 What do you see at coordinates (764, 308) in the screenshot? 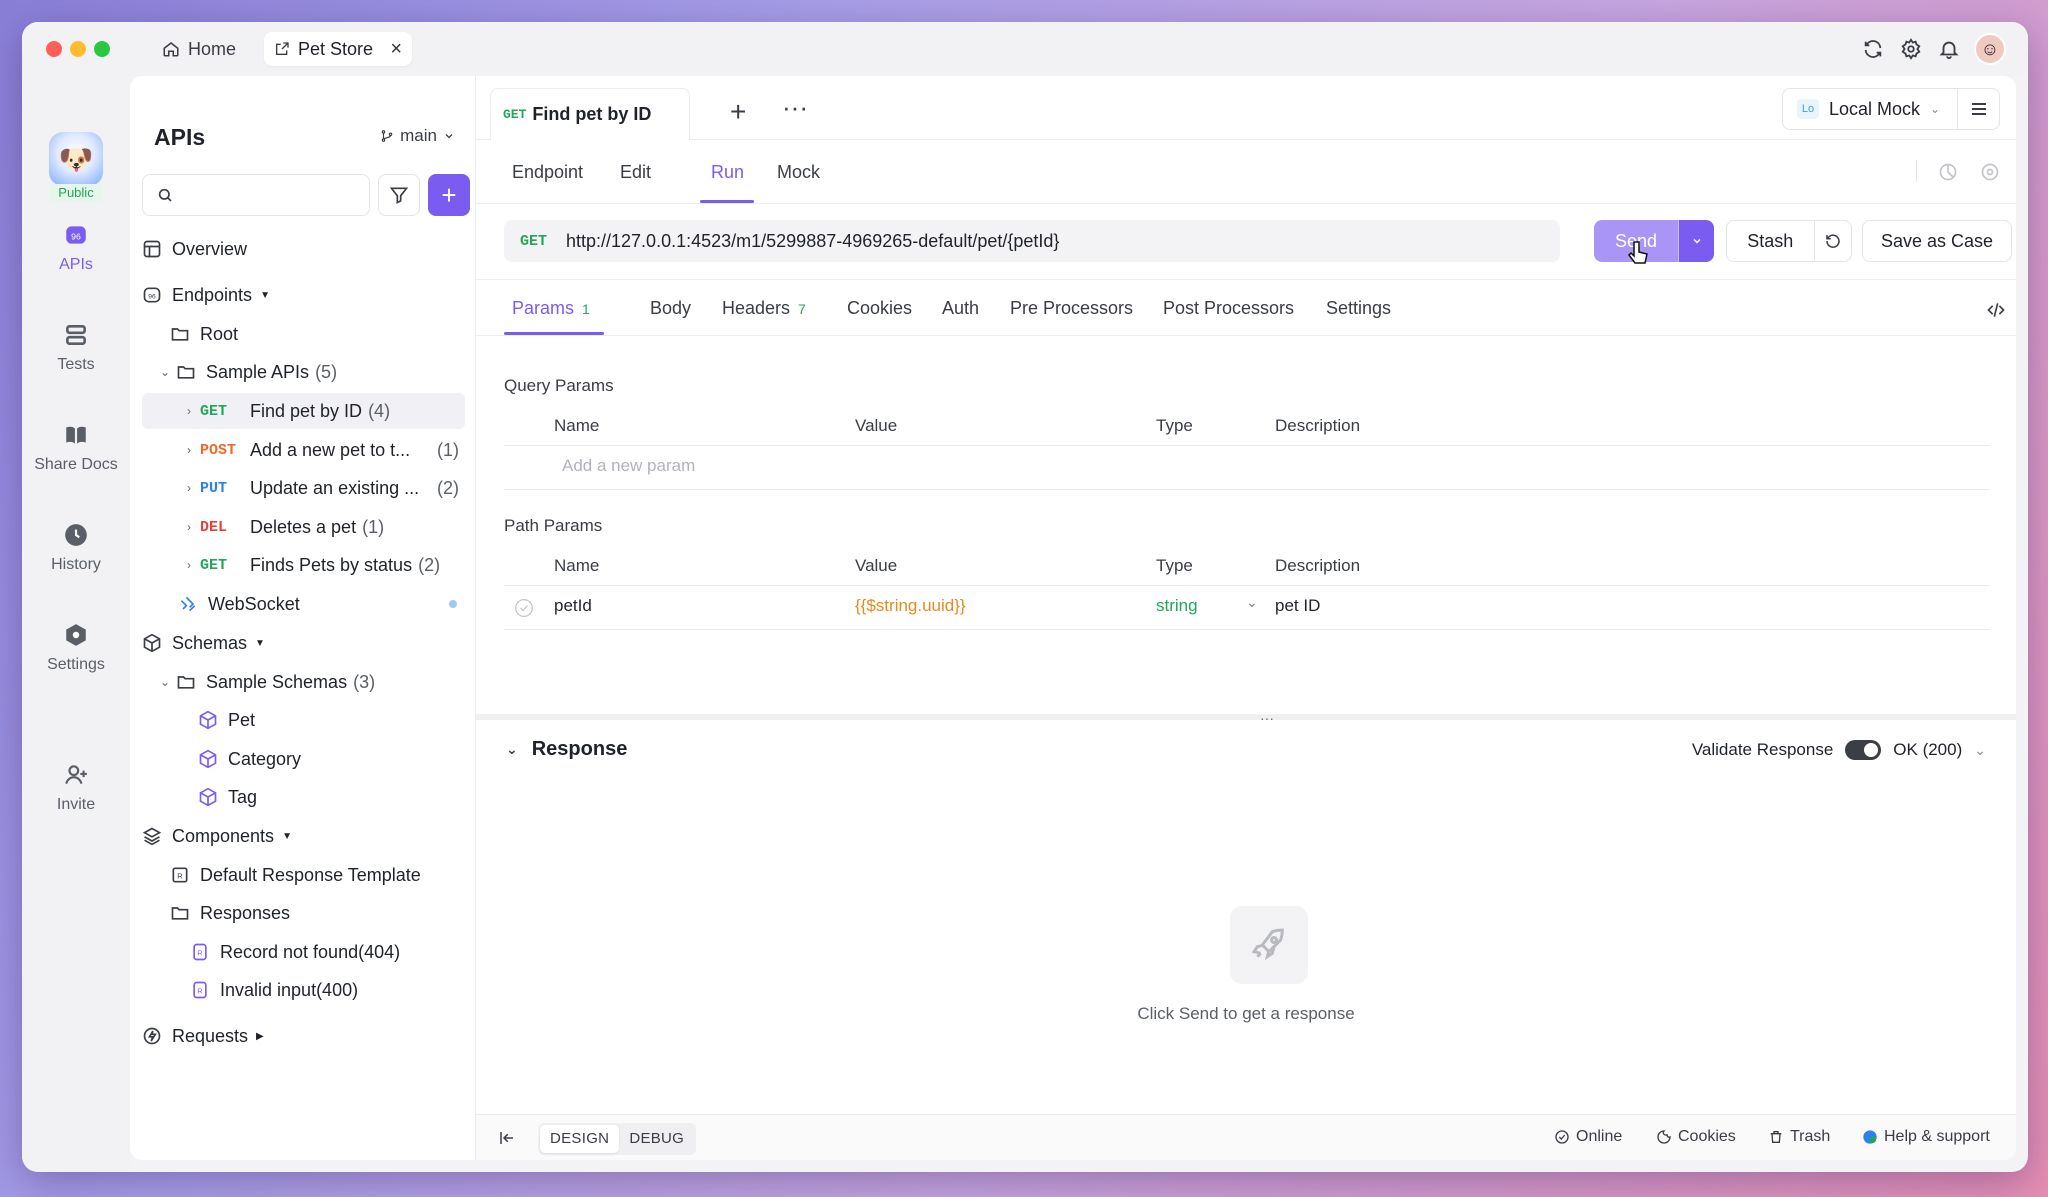
I see `tab-headers: Headers 7` at bounding box center [764, 308].